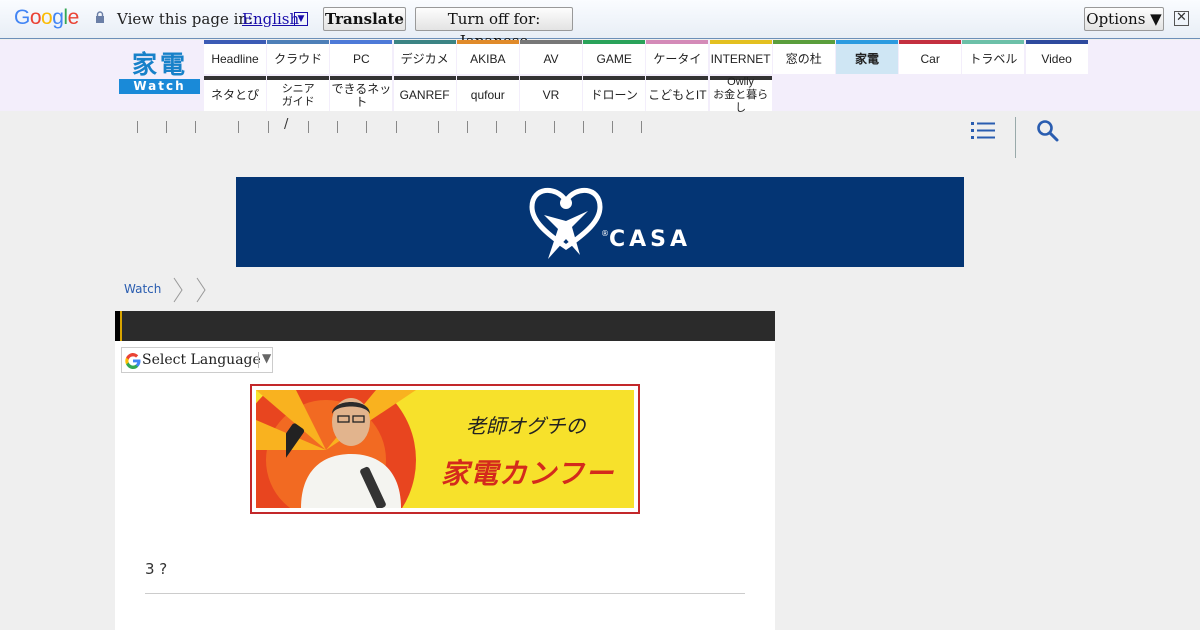 The width and height of the screenshot is (1200, 630). What do you see at coordinates (740, 57) in the screenshot?
I see `nav-item-row1: INTERNET` at bounding box center [740, 57].